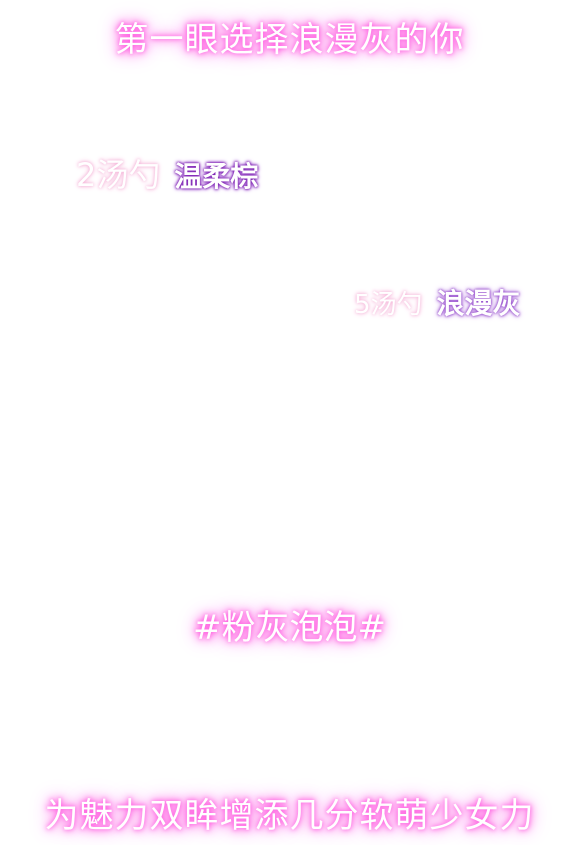 This screenshot has height=845, width=579. What do you see at coordinates (289, 40) in the screenshot?
I see `headline-title: 第一眼选择浪漫灰的你` at bounding box center [289, 40].